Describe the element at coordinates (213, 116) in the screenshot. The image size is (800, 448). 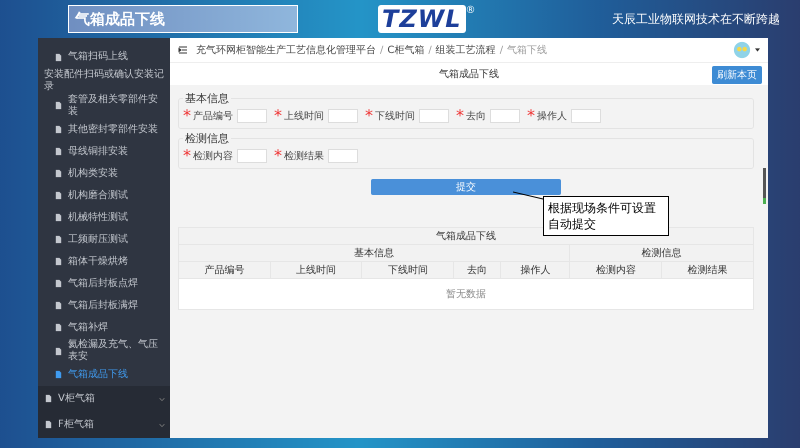
I see `field-label: 产品编号` at that location.